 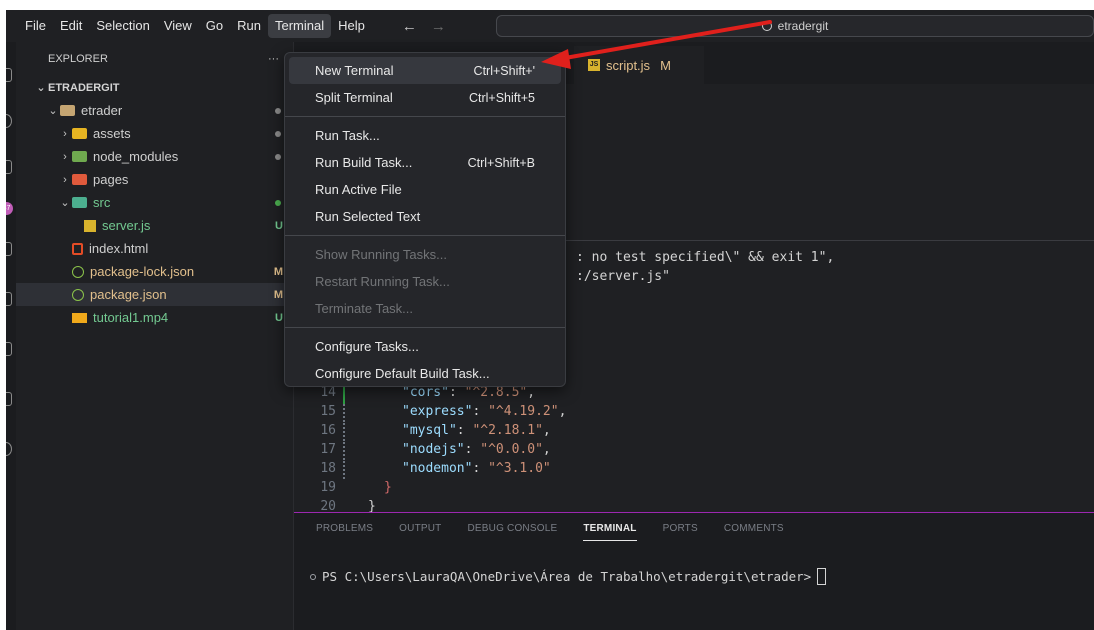 What do you see at coordinates (351, 26) in the screenshot?
I see `menu-help: Help` at bounding box center [351, 26].